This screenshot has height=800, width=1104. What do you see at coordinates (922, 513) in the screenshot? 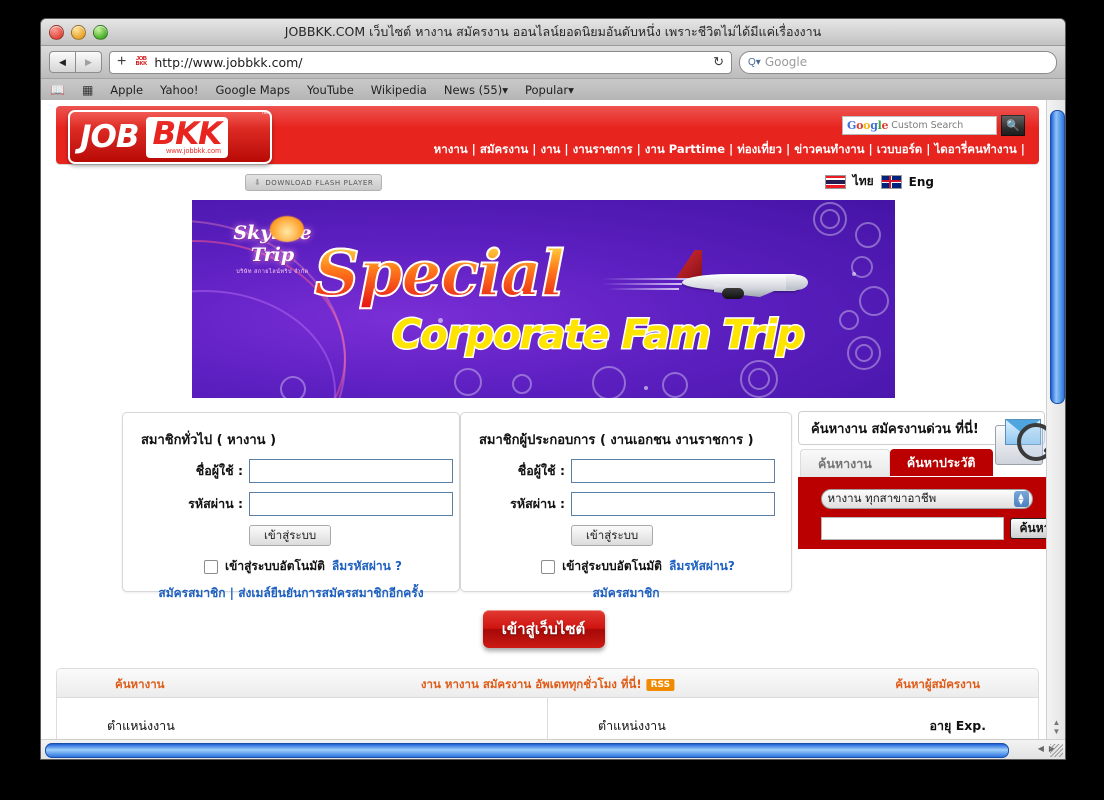
I see `quick-search-body: หางาน ทุกสาขาอาชีพ ▲▼ ค้นหา` at bounding box center [922, 513].